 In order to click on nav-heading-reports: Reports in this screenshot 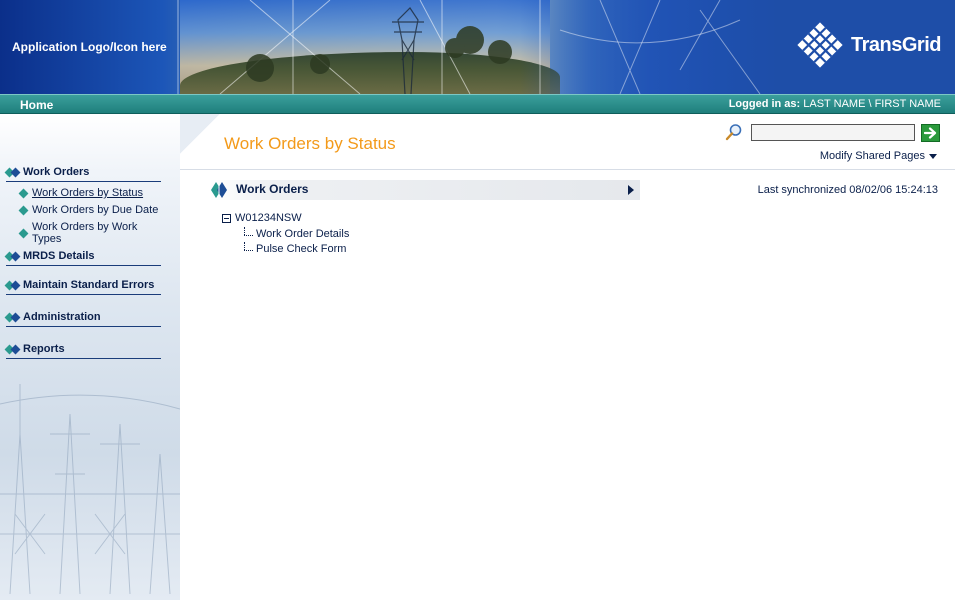, I will do `click(82, 351)`.